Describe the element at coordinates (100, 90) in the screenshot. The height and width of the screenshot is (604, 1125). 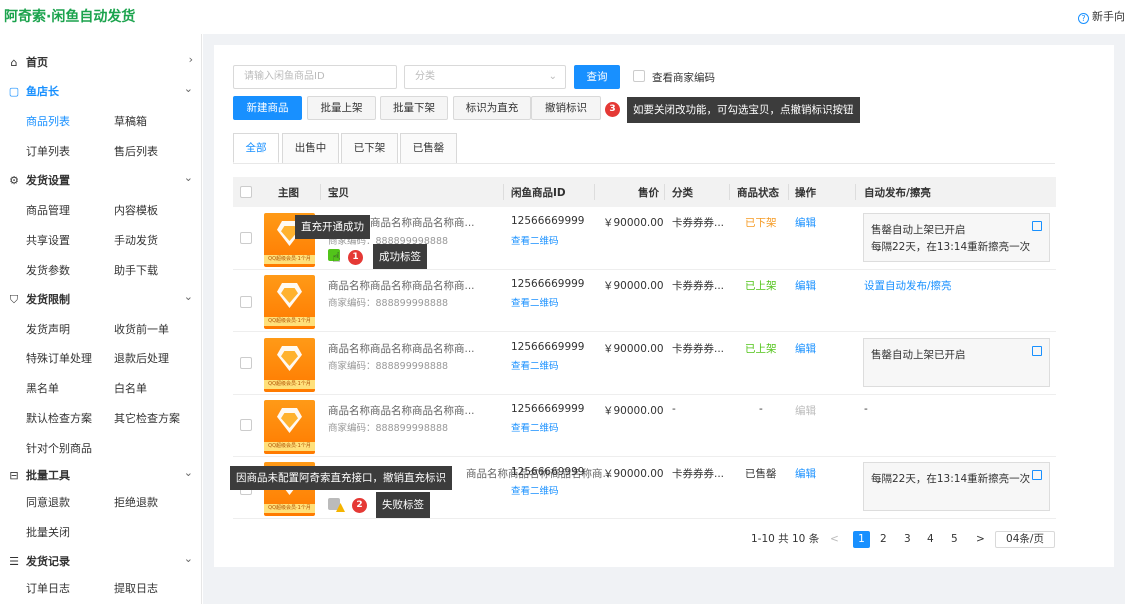
I see `sidebar-group-shop: ▢ 鱼店长 ⌄` at that location.